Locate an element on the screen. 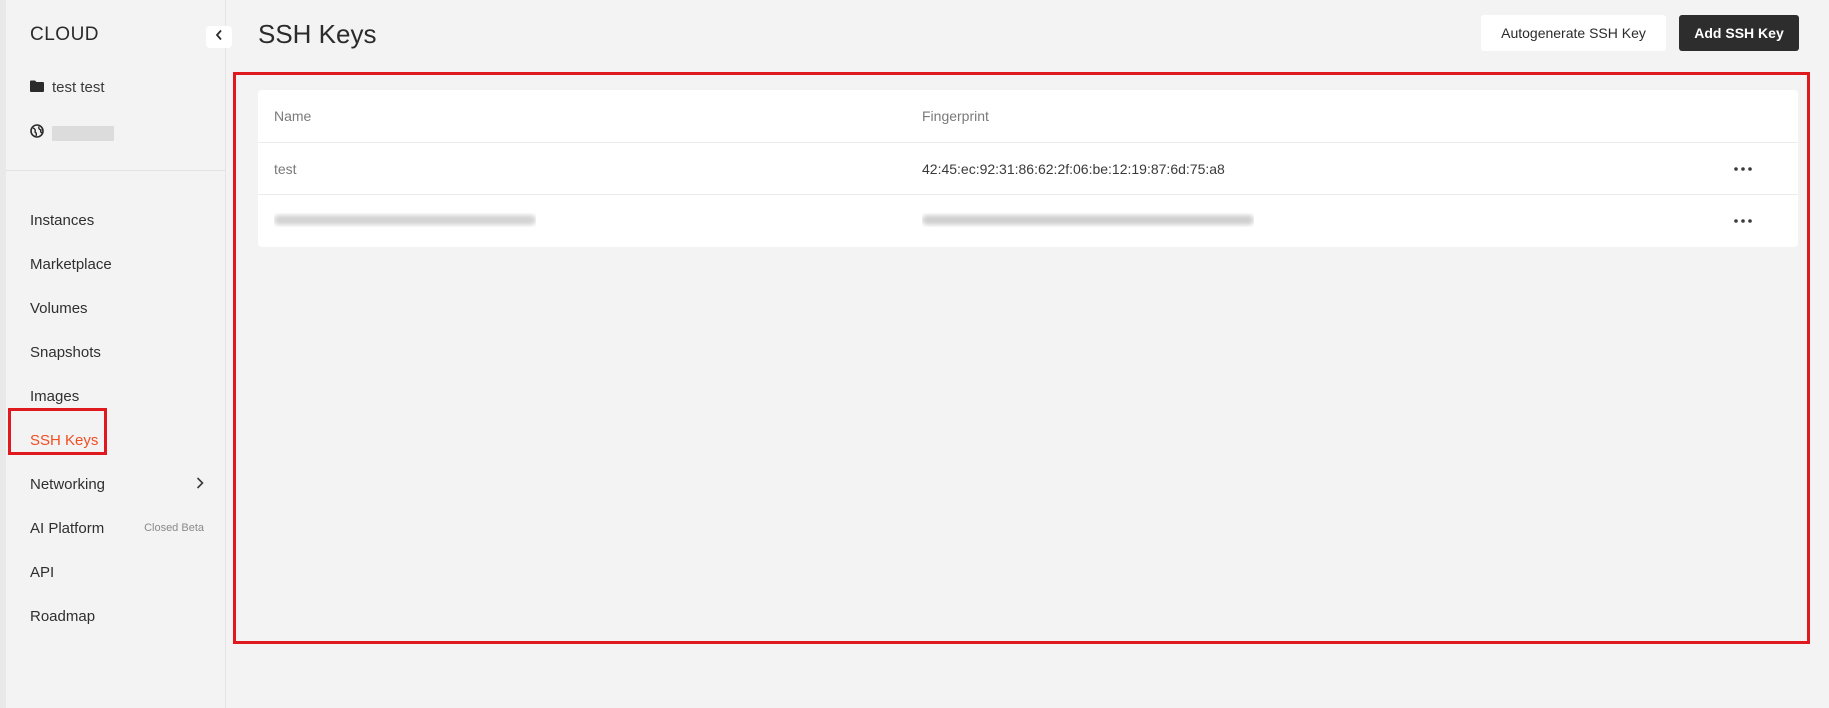 Image resolution: width=1829 pixels, height=708 pixels. sidebar-item-snapshots: Snapshots is located at coordinates (116, 352).